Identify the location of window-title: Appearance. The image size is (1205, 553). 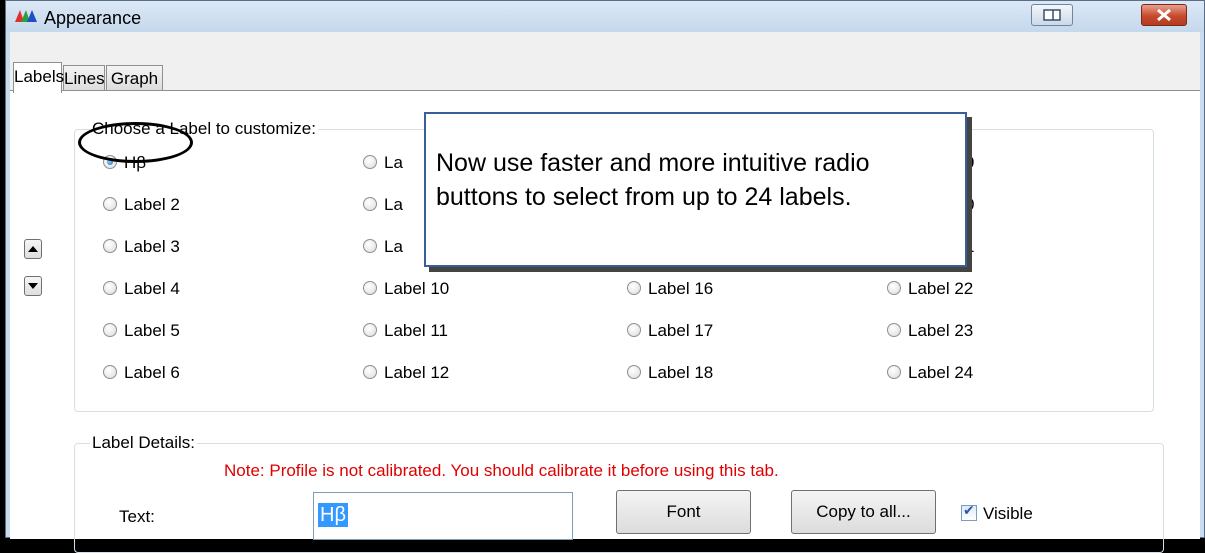
(93, 18).